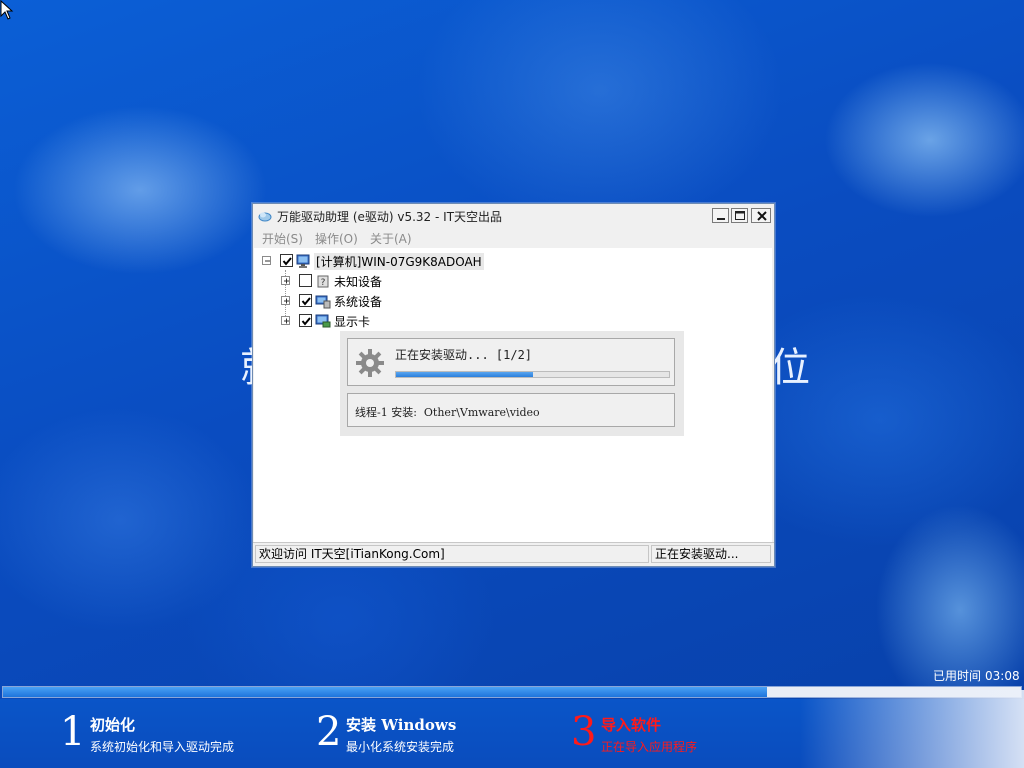  Describe the element at coordinates (358, 282) in the screenshot. I see `tree-label-unknown-device: 未知设备` at that location.